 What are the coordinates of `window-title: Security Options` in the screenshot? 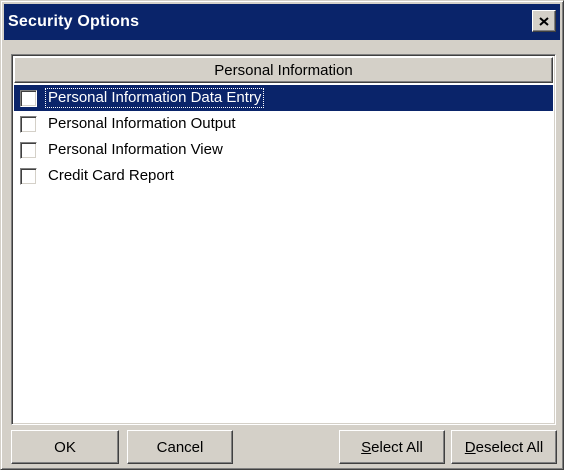 It's located at (74, 21).